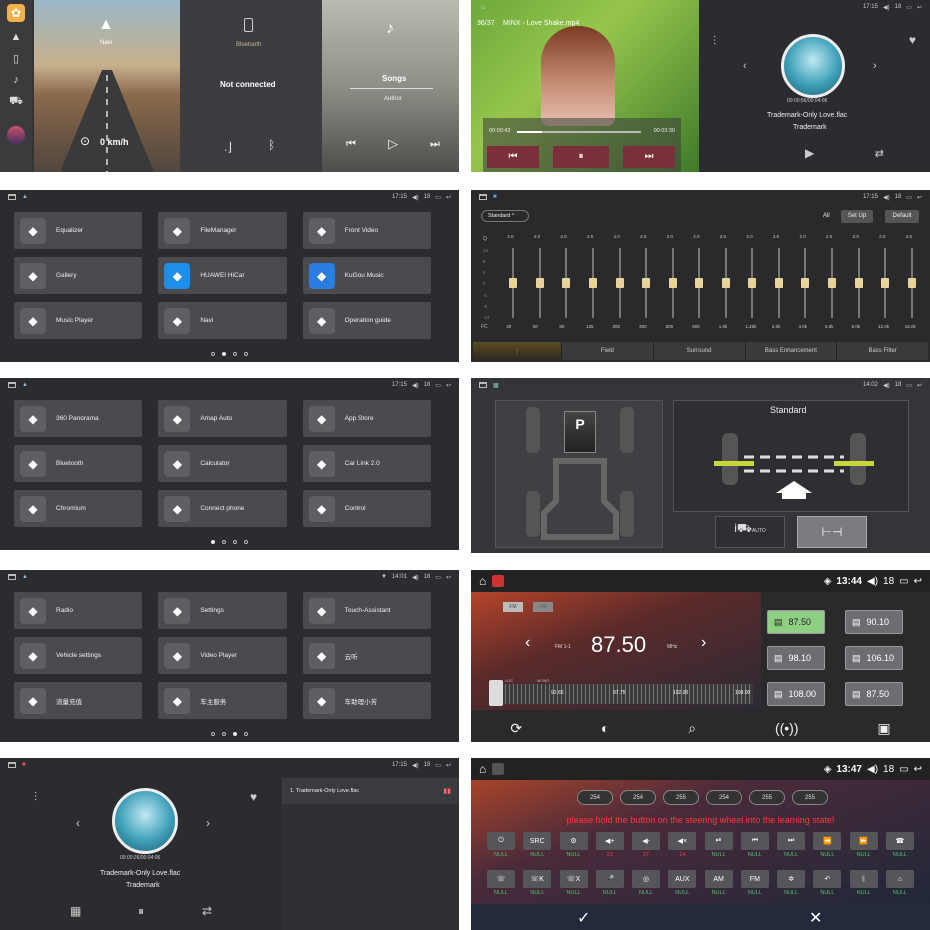 This screenshot has height=930, width=930. What do you see at coordinates (815, 918) in the screenshot?
I see `close-icon: ✕` at bounding box center [815, 918].